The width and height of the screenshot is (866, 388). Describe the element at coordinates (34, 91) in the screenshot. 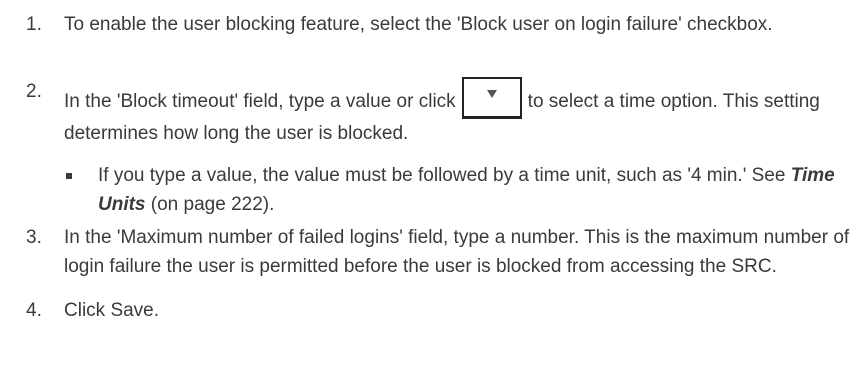

I see `step-number: 2.` at that location.